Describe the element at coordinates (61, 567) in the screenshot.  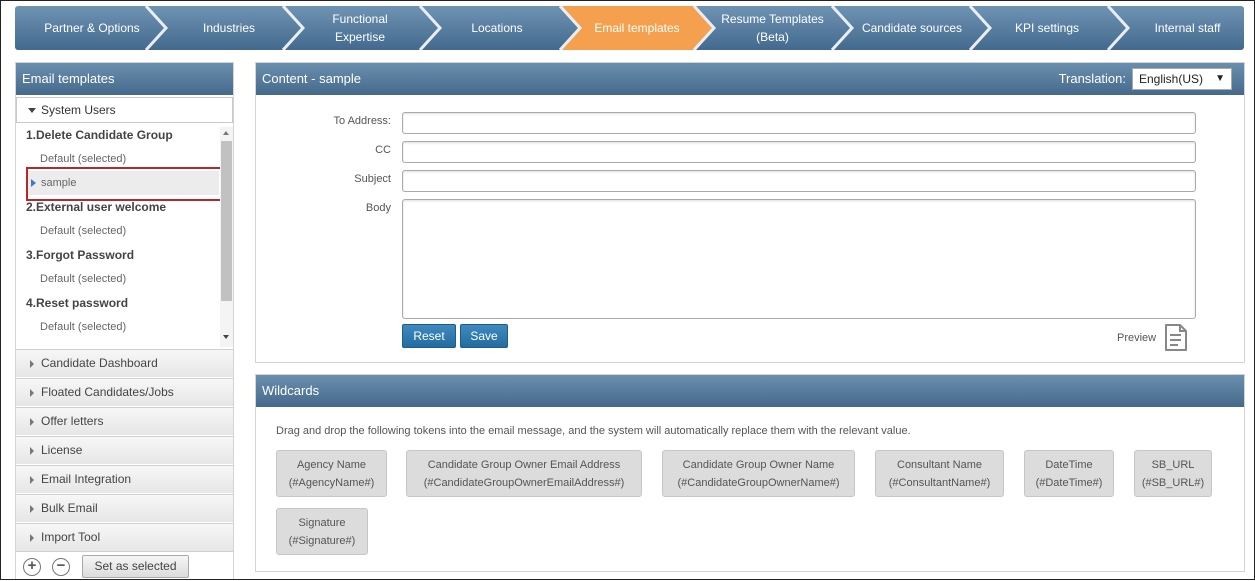
I see `remove-icon: −` at that location.